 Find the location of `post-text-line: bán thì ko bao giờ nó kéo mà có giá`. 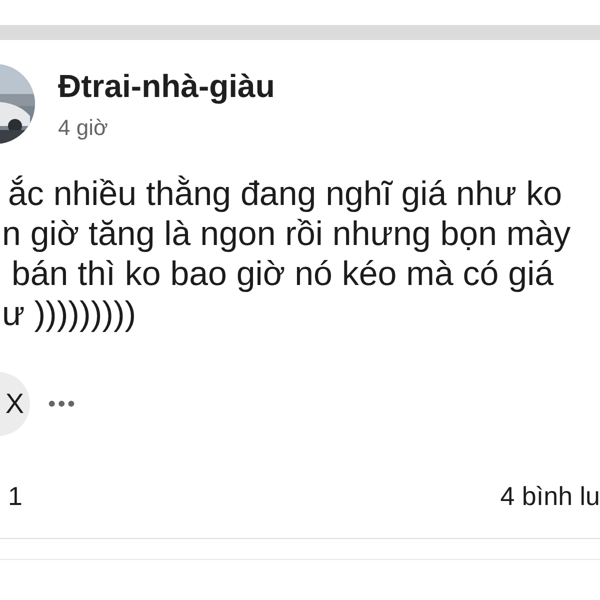

post-text-line: bán thì ko bao giờ nó kéo mà có giá is located at coordinates (282, 274).